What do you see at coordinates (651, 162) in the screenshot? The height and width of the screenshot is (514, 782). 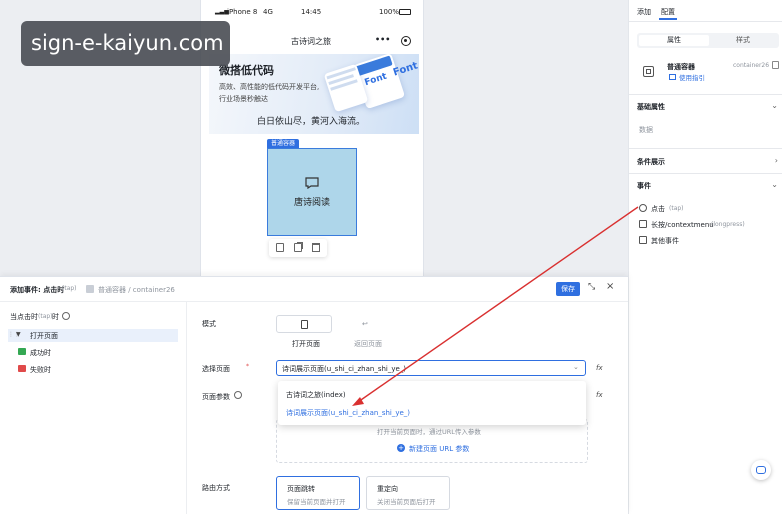 I see `section-condition: 条件展示` at bounding box center [651, 162].